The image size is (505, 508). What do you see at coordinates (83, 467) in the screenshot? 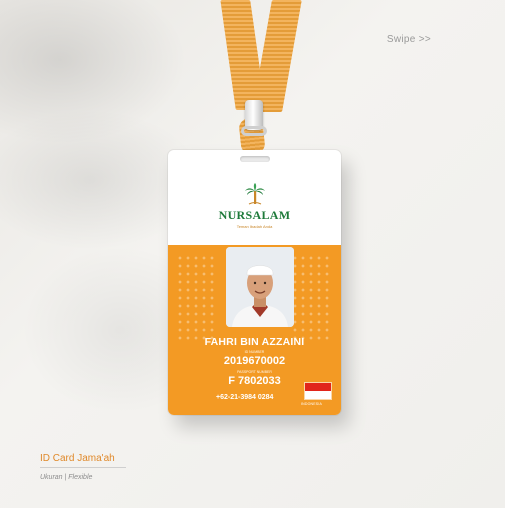
I see `divider` at bounding box center [83, 467].